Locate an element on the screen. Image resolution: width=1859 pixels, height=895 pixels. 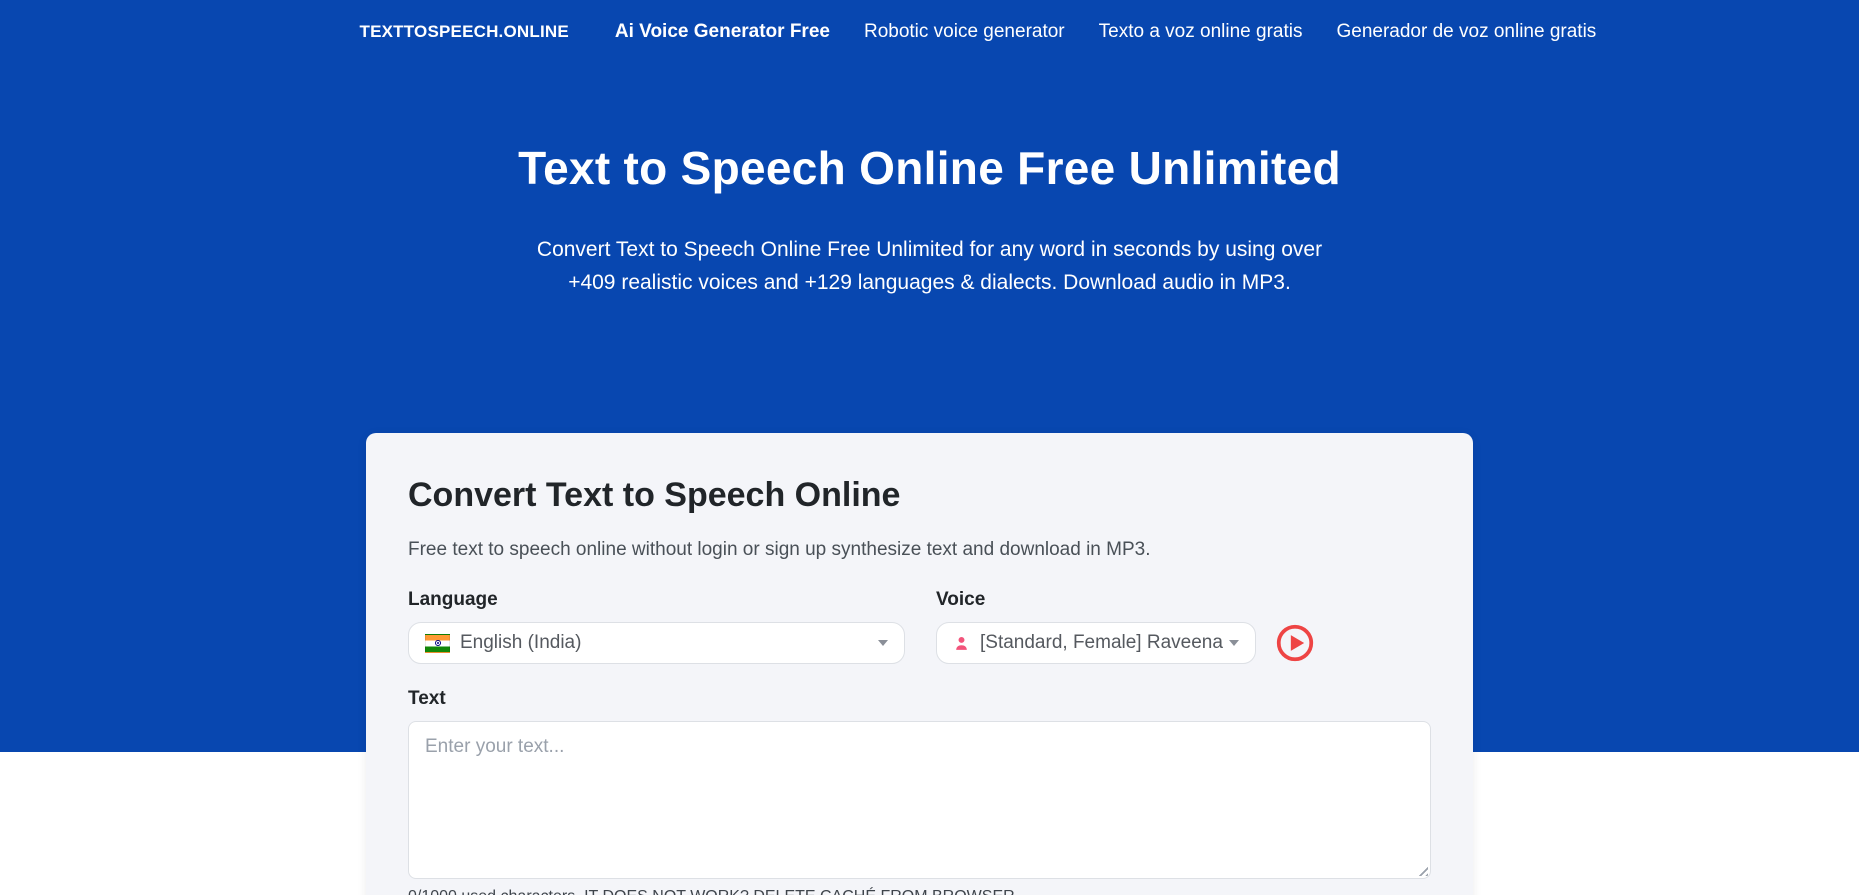
nav-link-texto-a-voz: Texto a voz online gratis is located at coordinates (1201, 32).